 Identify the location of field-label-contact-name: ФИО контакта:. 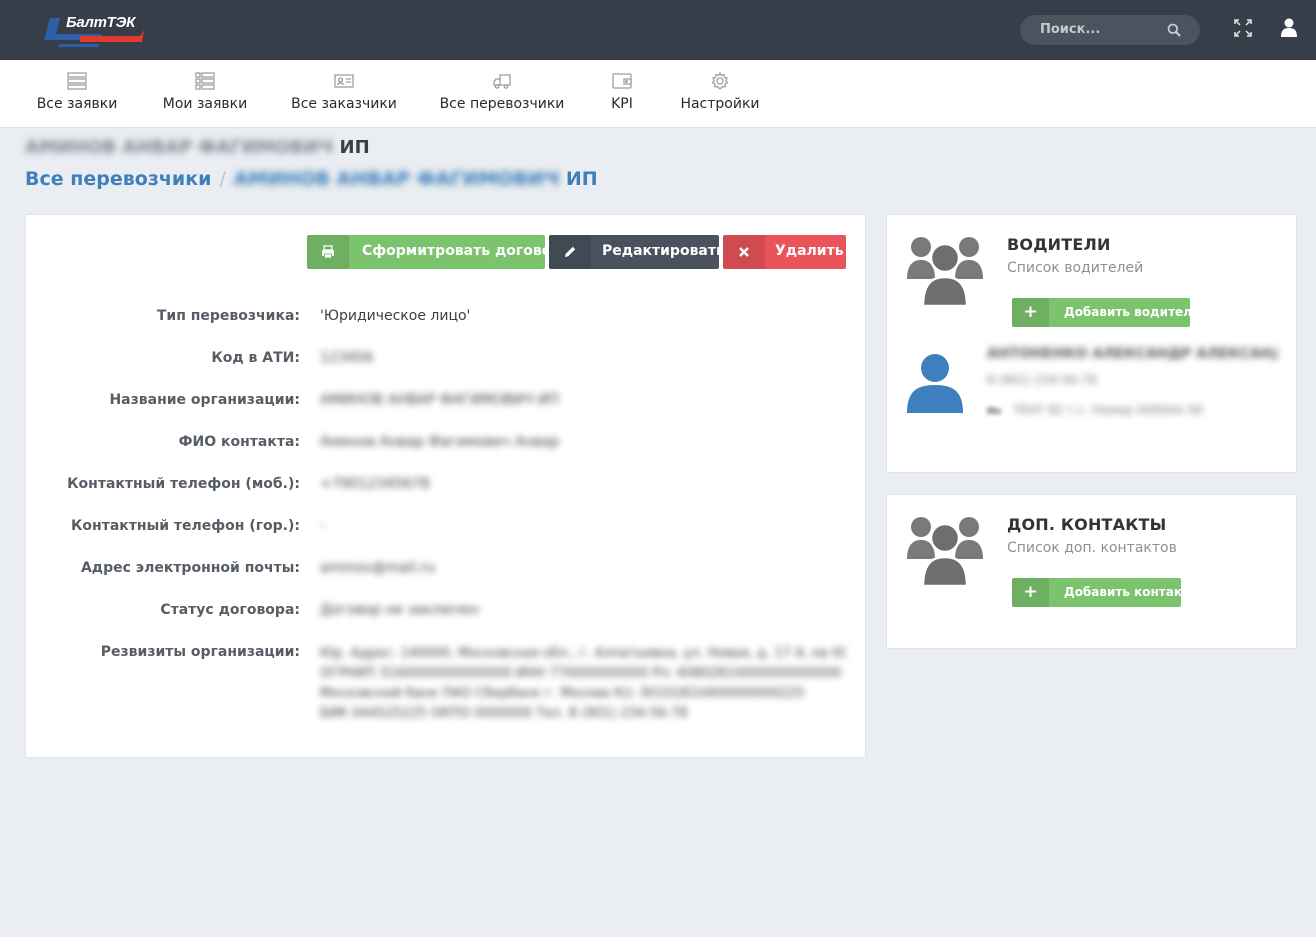
(239, 442).